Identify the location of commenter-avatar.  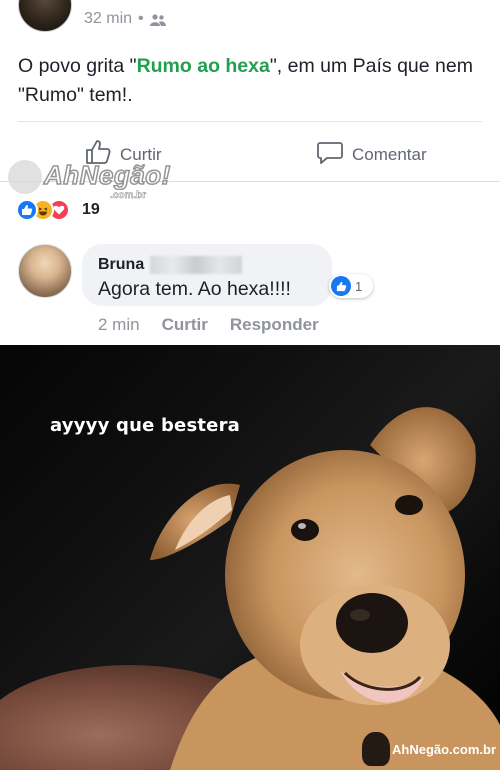
(45, 271).